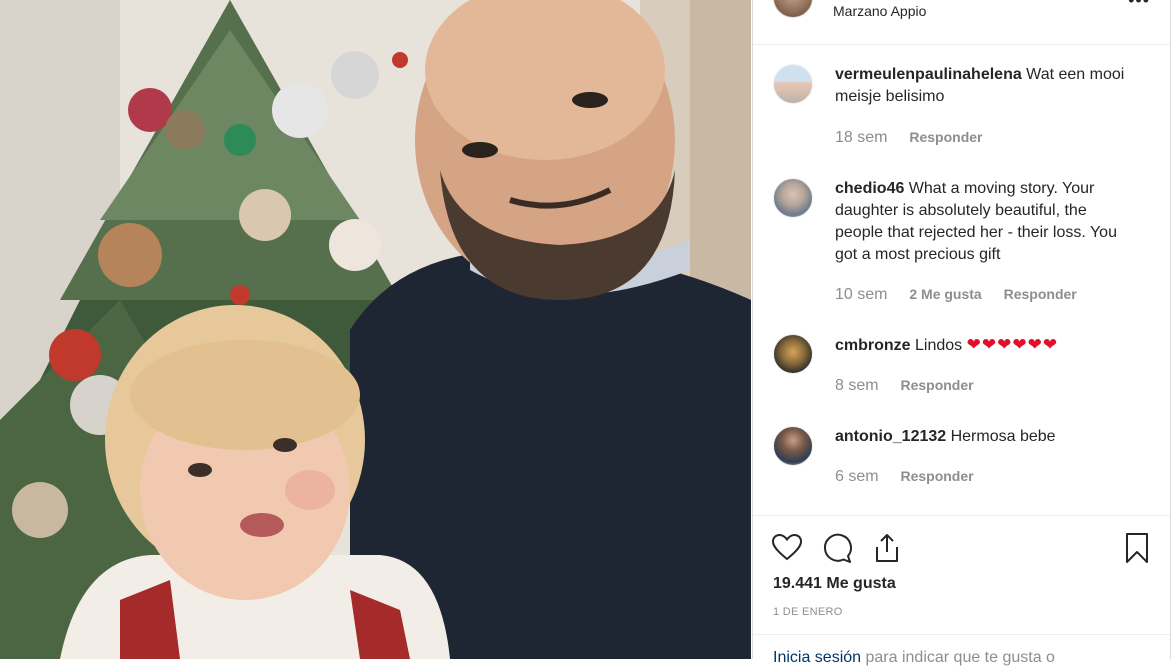  What do you see at coordinates (938, 345) in the screenshot?
I see `comment-body: Lindos` at bounding box center [938, 345].